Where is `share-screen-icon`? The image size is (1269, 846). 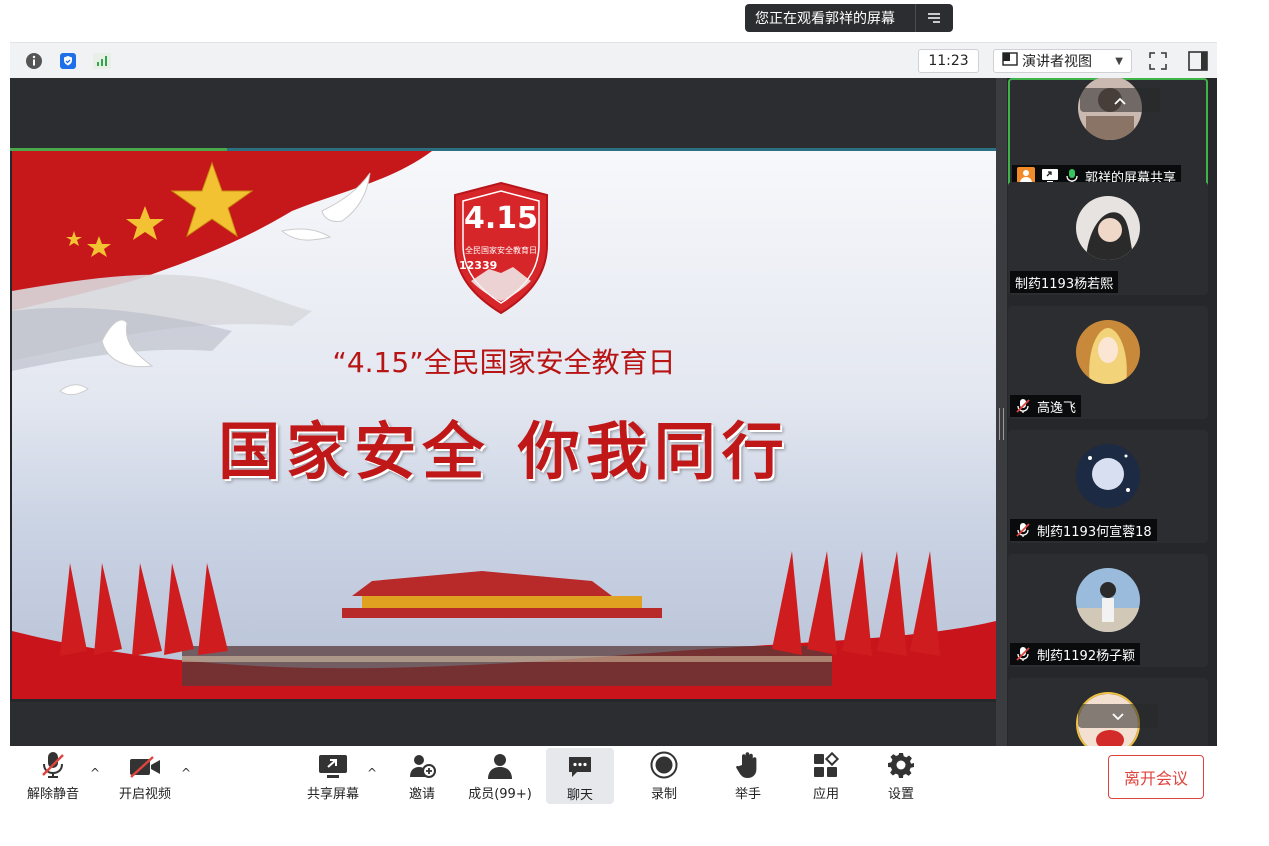 share-screen-icon is located at coordinates (333, 764).